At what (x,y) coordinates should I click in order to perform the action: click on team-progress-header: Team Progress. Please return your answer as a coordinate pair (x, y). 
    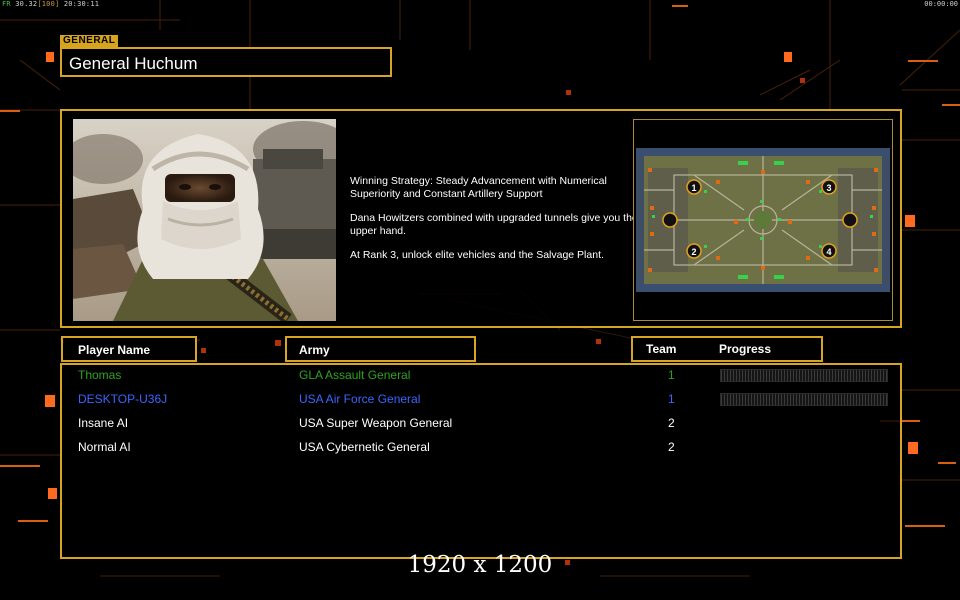
    Looking at the image, I should click on (727, 349).